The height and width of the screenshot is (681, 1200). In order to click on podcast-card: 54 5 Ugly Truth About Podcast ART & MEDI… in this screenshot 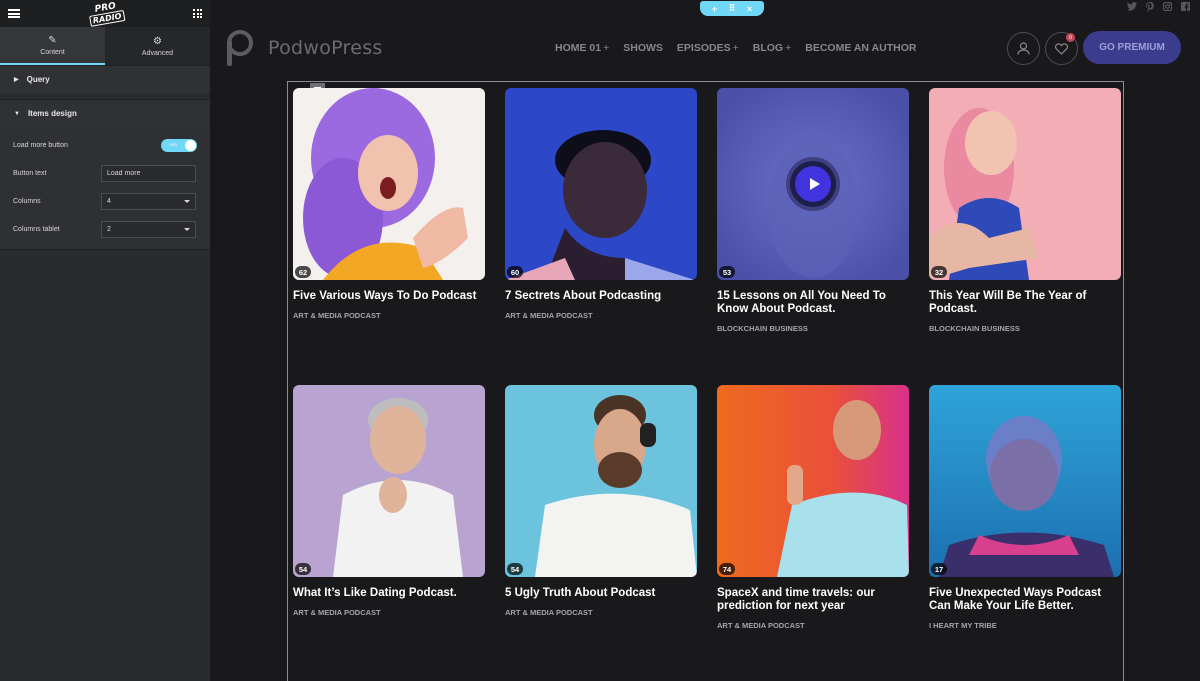, I will do `click(601, 501)`.